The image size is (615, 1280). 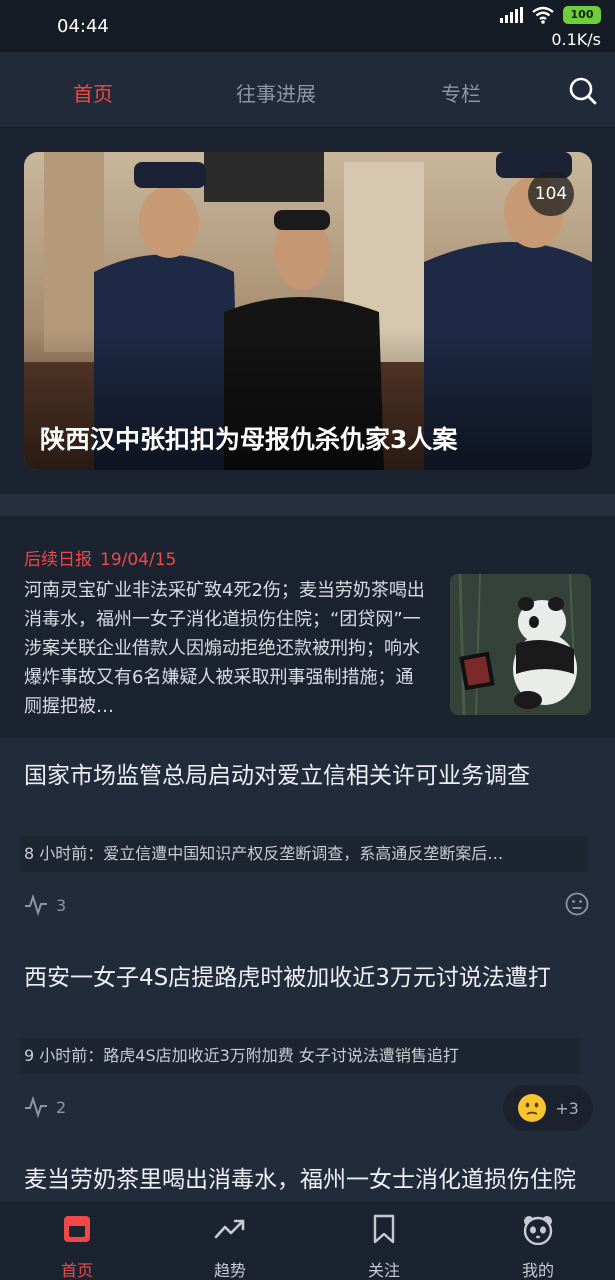 I want to click on wifi-icon, so click(x=543, y=15).